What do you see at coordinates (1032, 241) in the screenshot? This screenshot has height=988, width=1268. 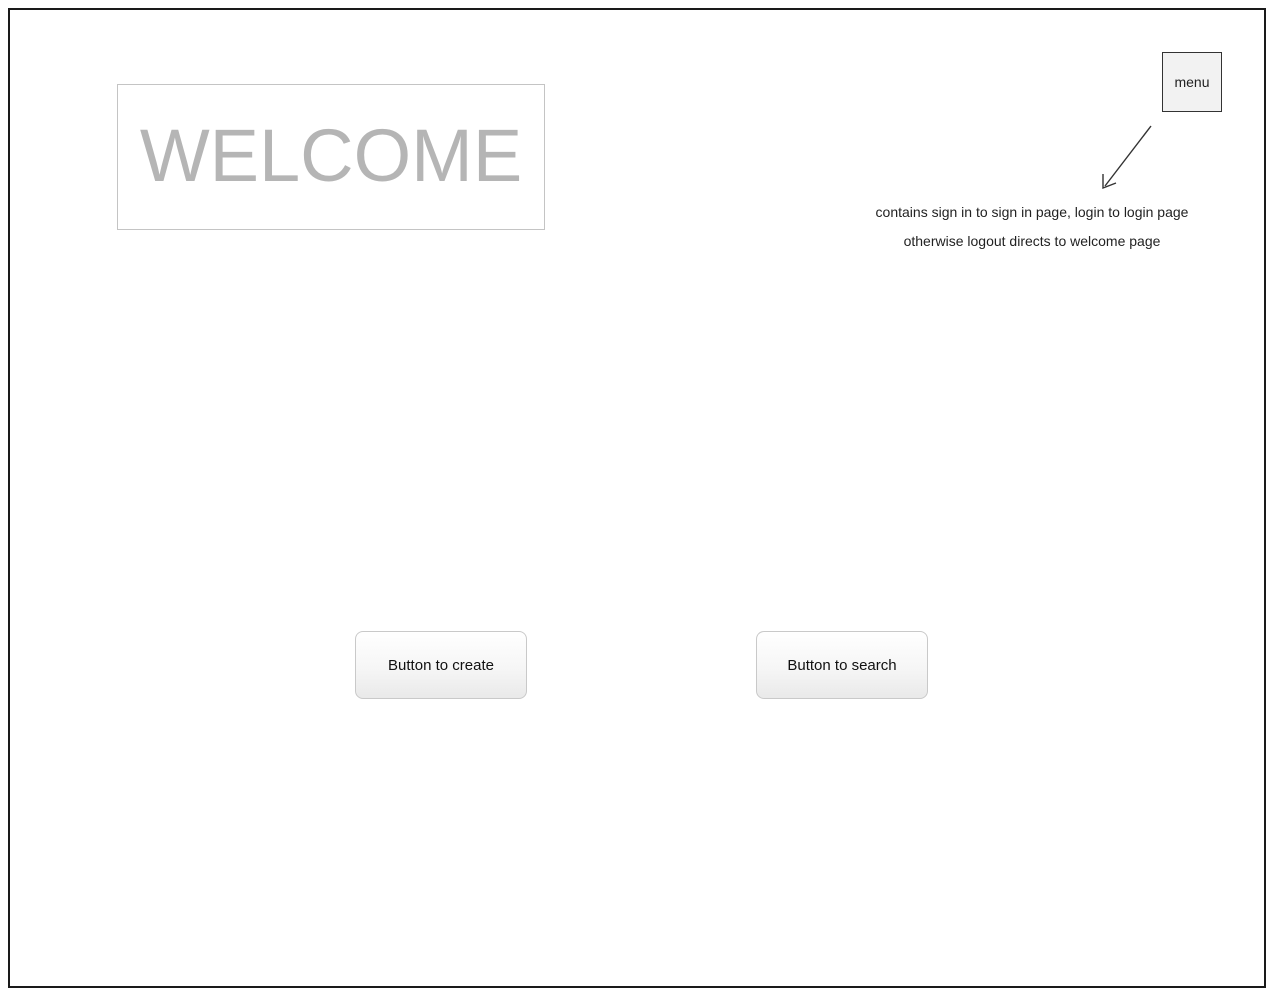 I see `annotation-line-2: otherwise logout directs to welcome page` at bounding box center [1032, 241].